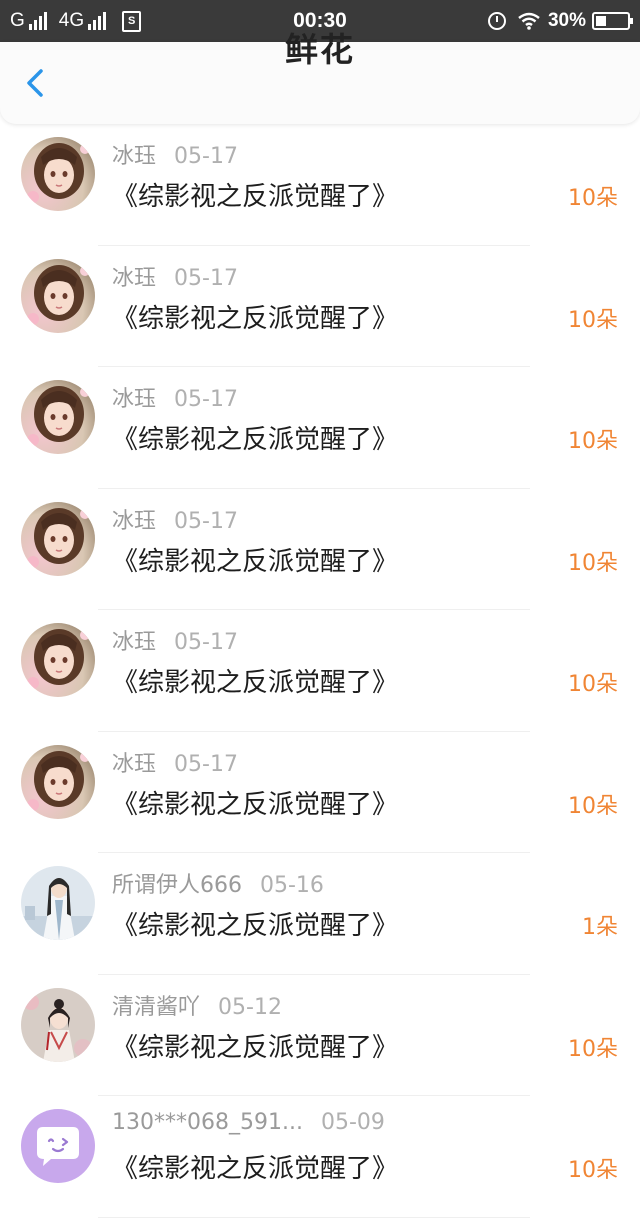  I want to click on item-date: 05-16, so click(292, 885).